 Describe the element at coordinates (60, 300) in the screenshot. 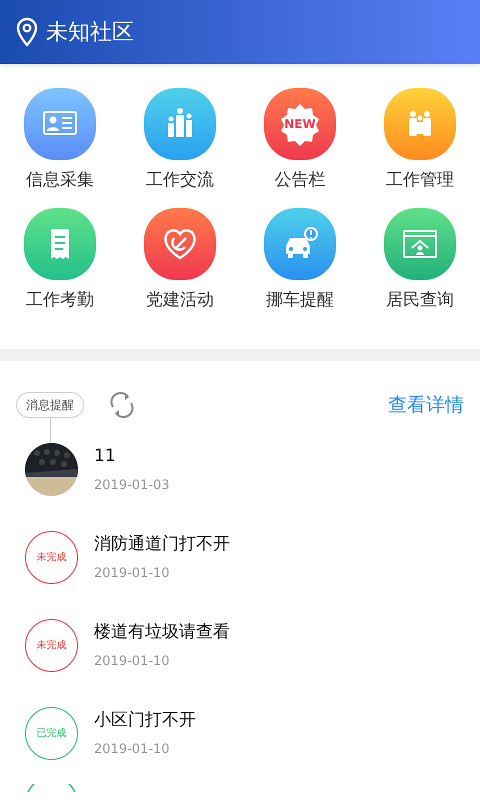

I see `menu-label: 工作考勤` at that location.